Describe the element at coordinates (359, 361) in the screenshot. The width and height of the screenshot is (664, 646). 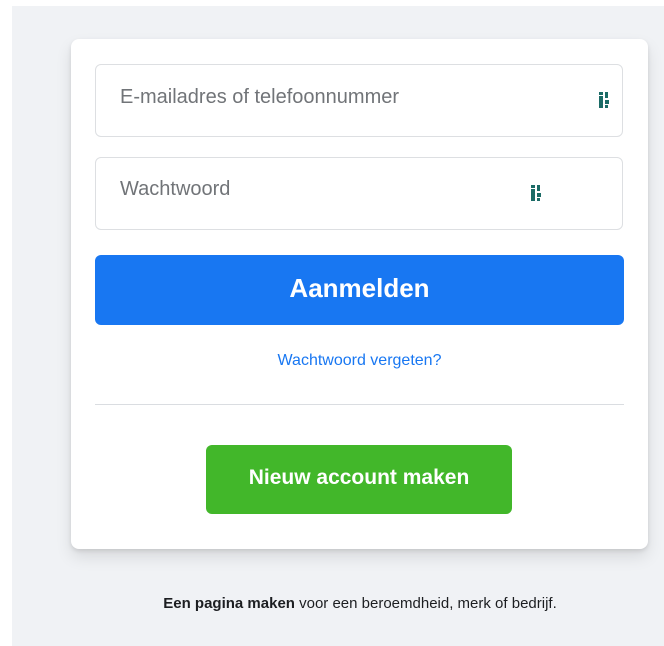
I see `forgot-password-link: Wachtwoord vergeten?` at that location.